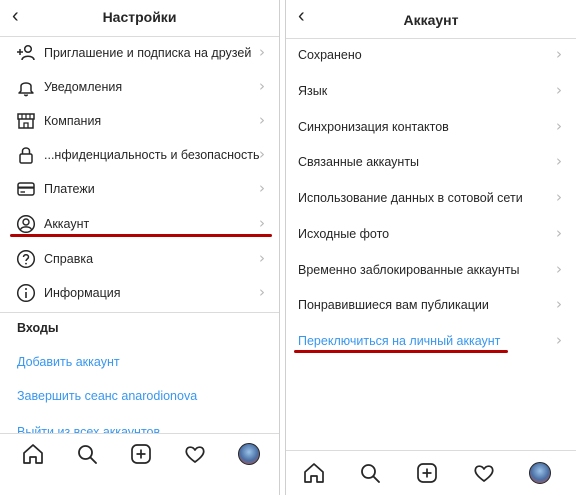 This screenshot has width=576, height=495. Describe the element at coordinates (26, 293) in the screenshot. I see `info-icon` at that location.